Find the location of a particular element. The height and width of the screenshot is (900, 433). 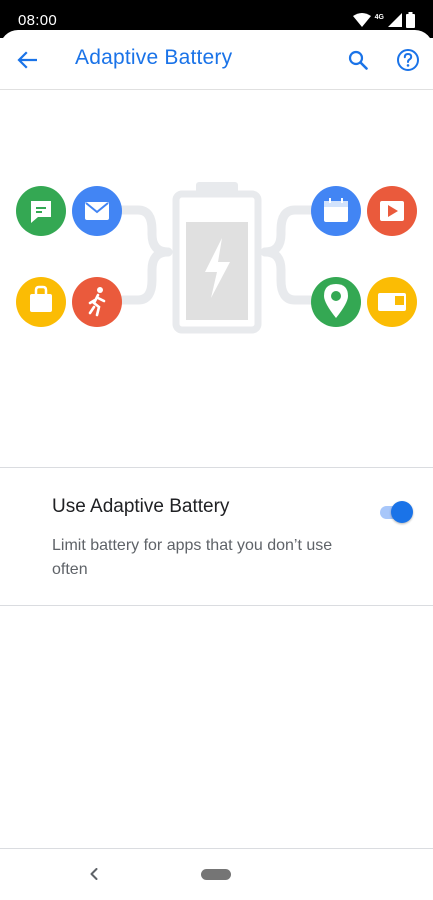

back-button is located at coordinates (27, 60).